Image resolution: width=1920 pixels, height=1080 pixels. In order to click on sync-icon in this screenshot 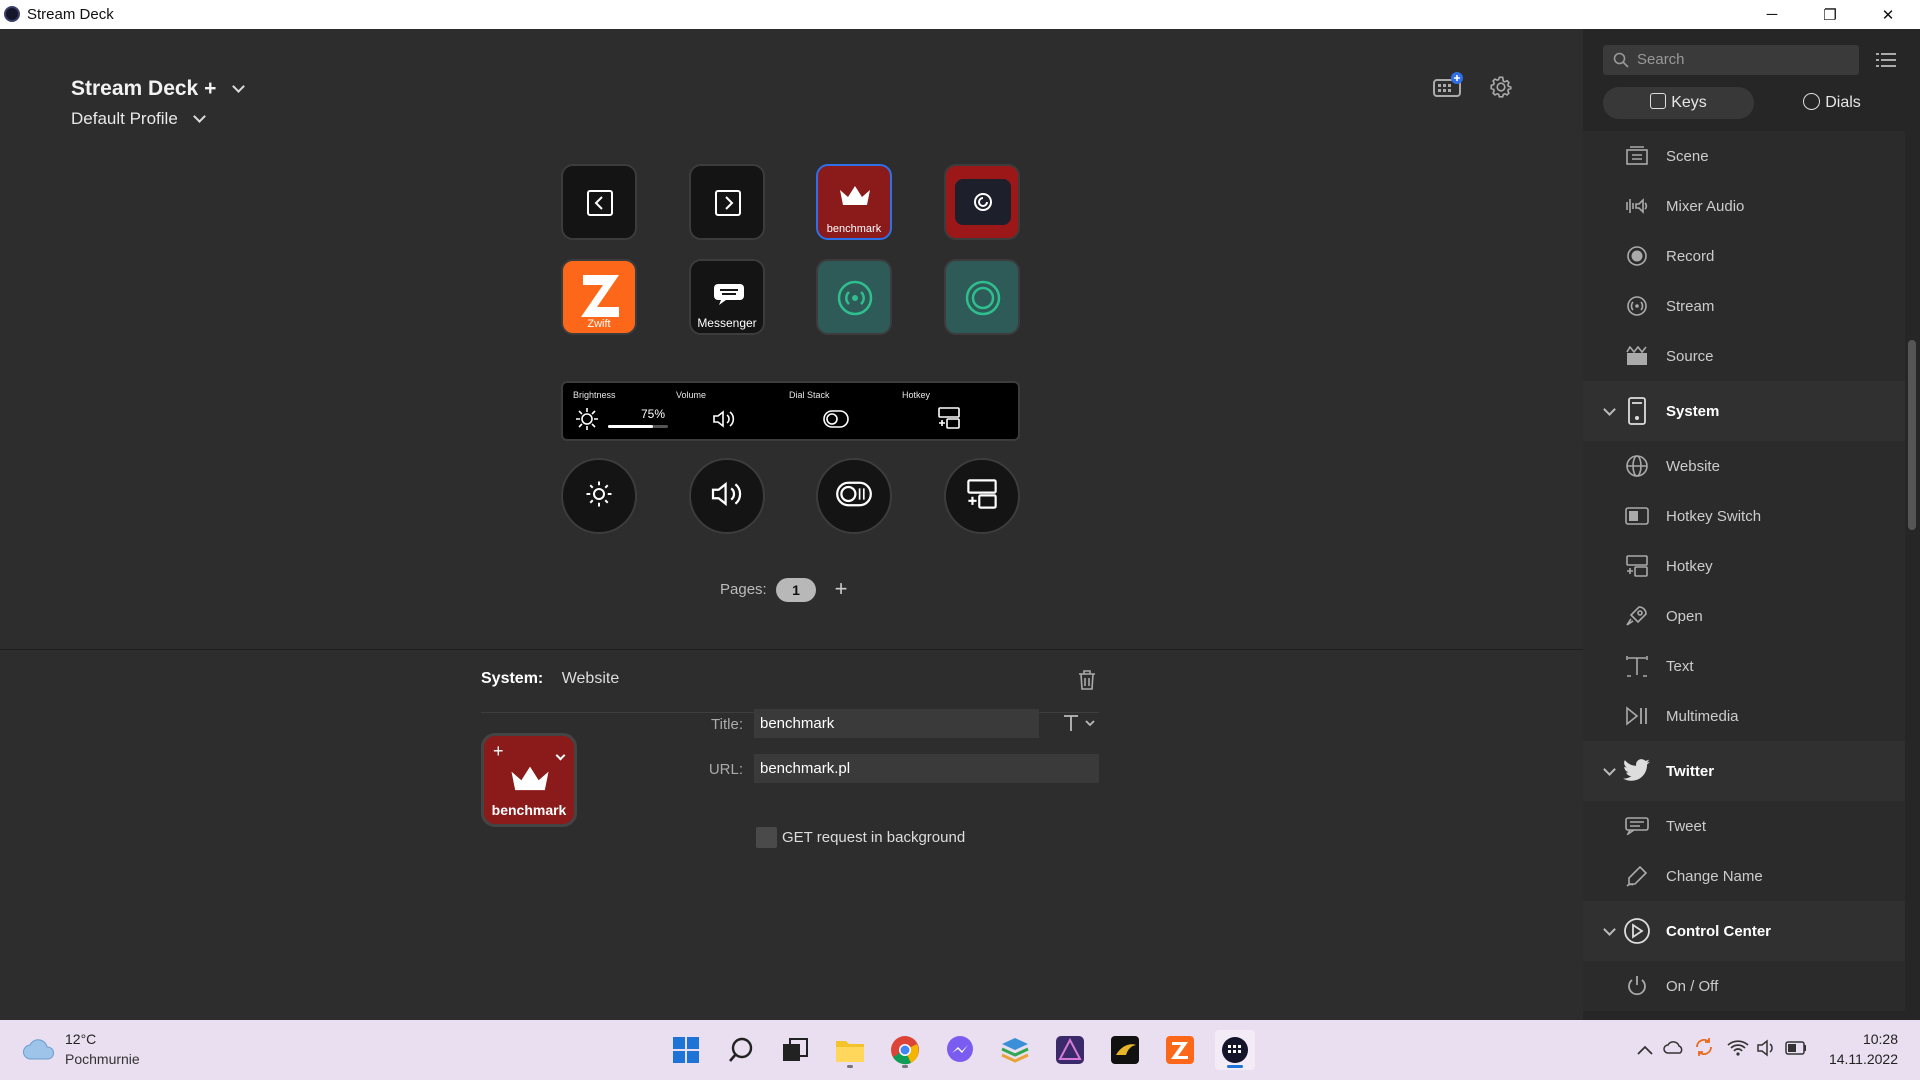, I will do `click(1704, 1049)`.